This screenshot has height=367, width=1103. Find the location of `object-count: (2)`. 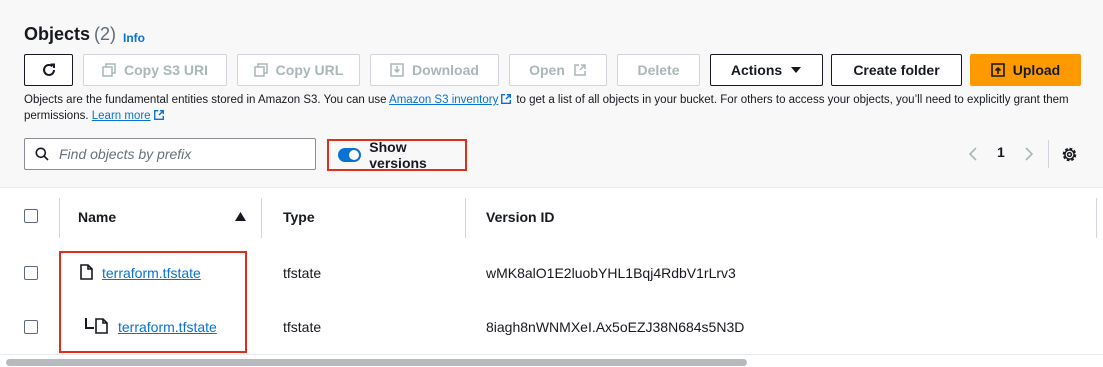

object-count: (2) is located at coordinates (105, 34).